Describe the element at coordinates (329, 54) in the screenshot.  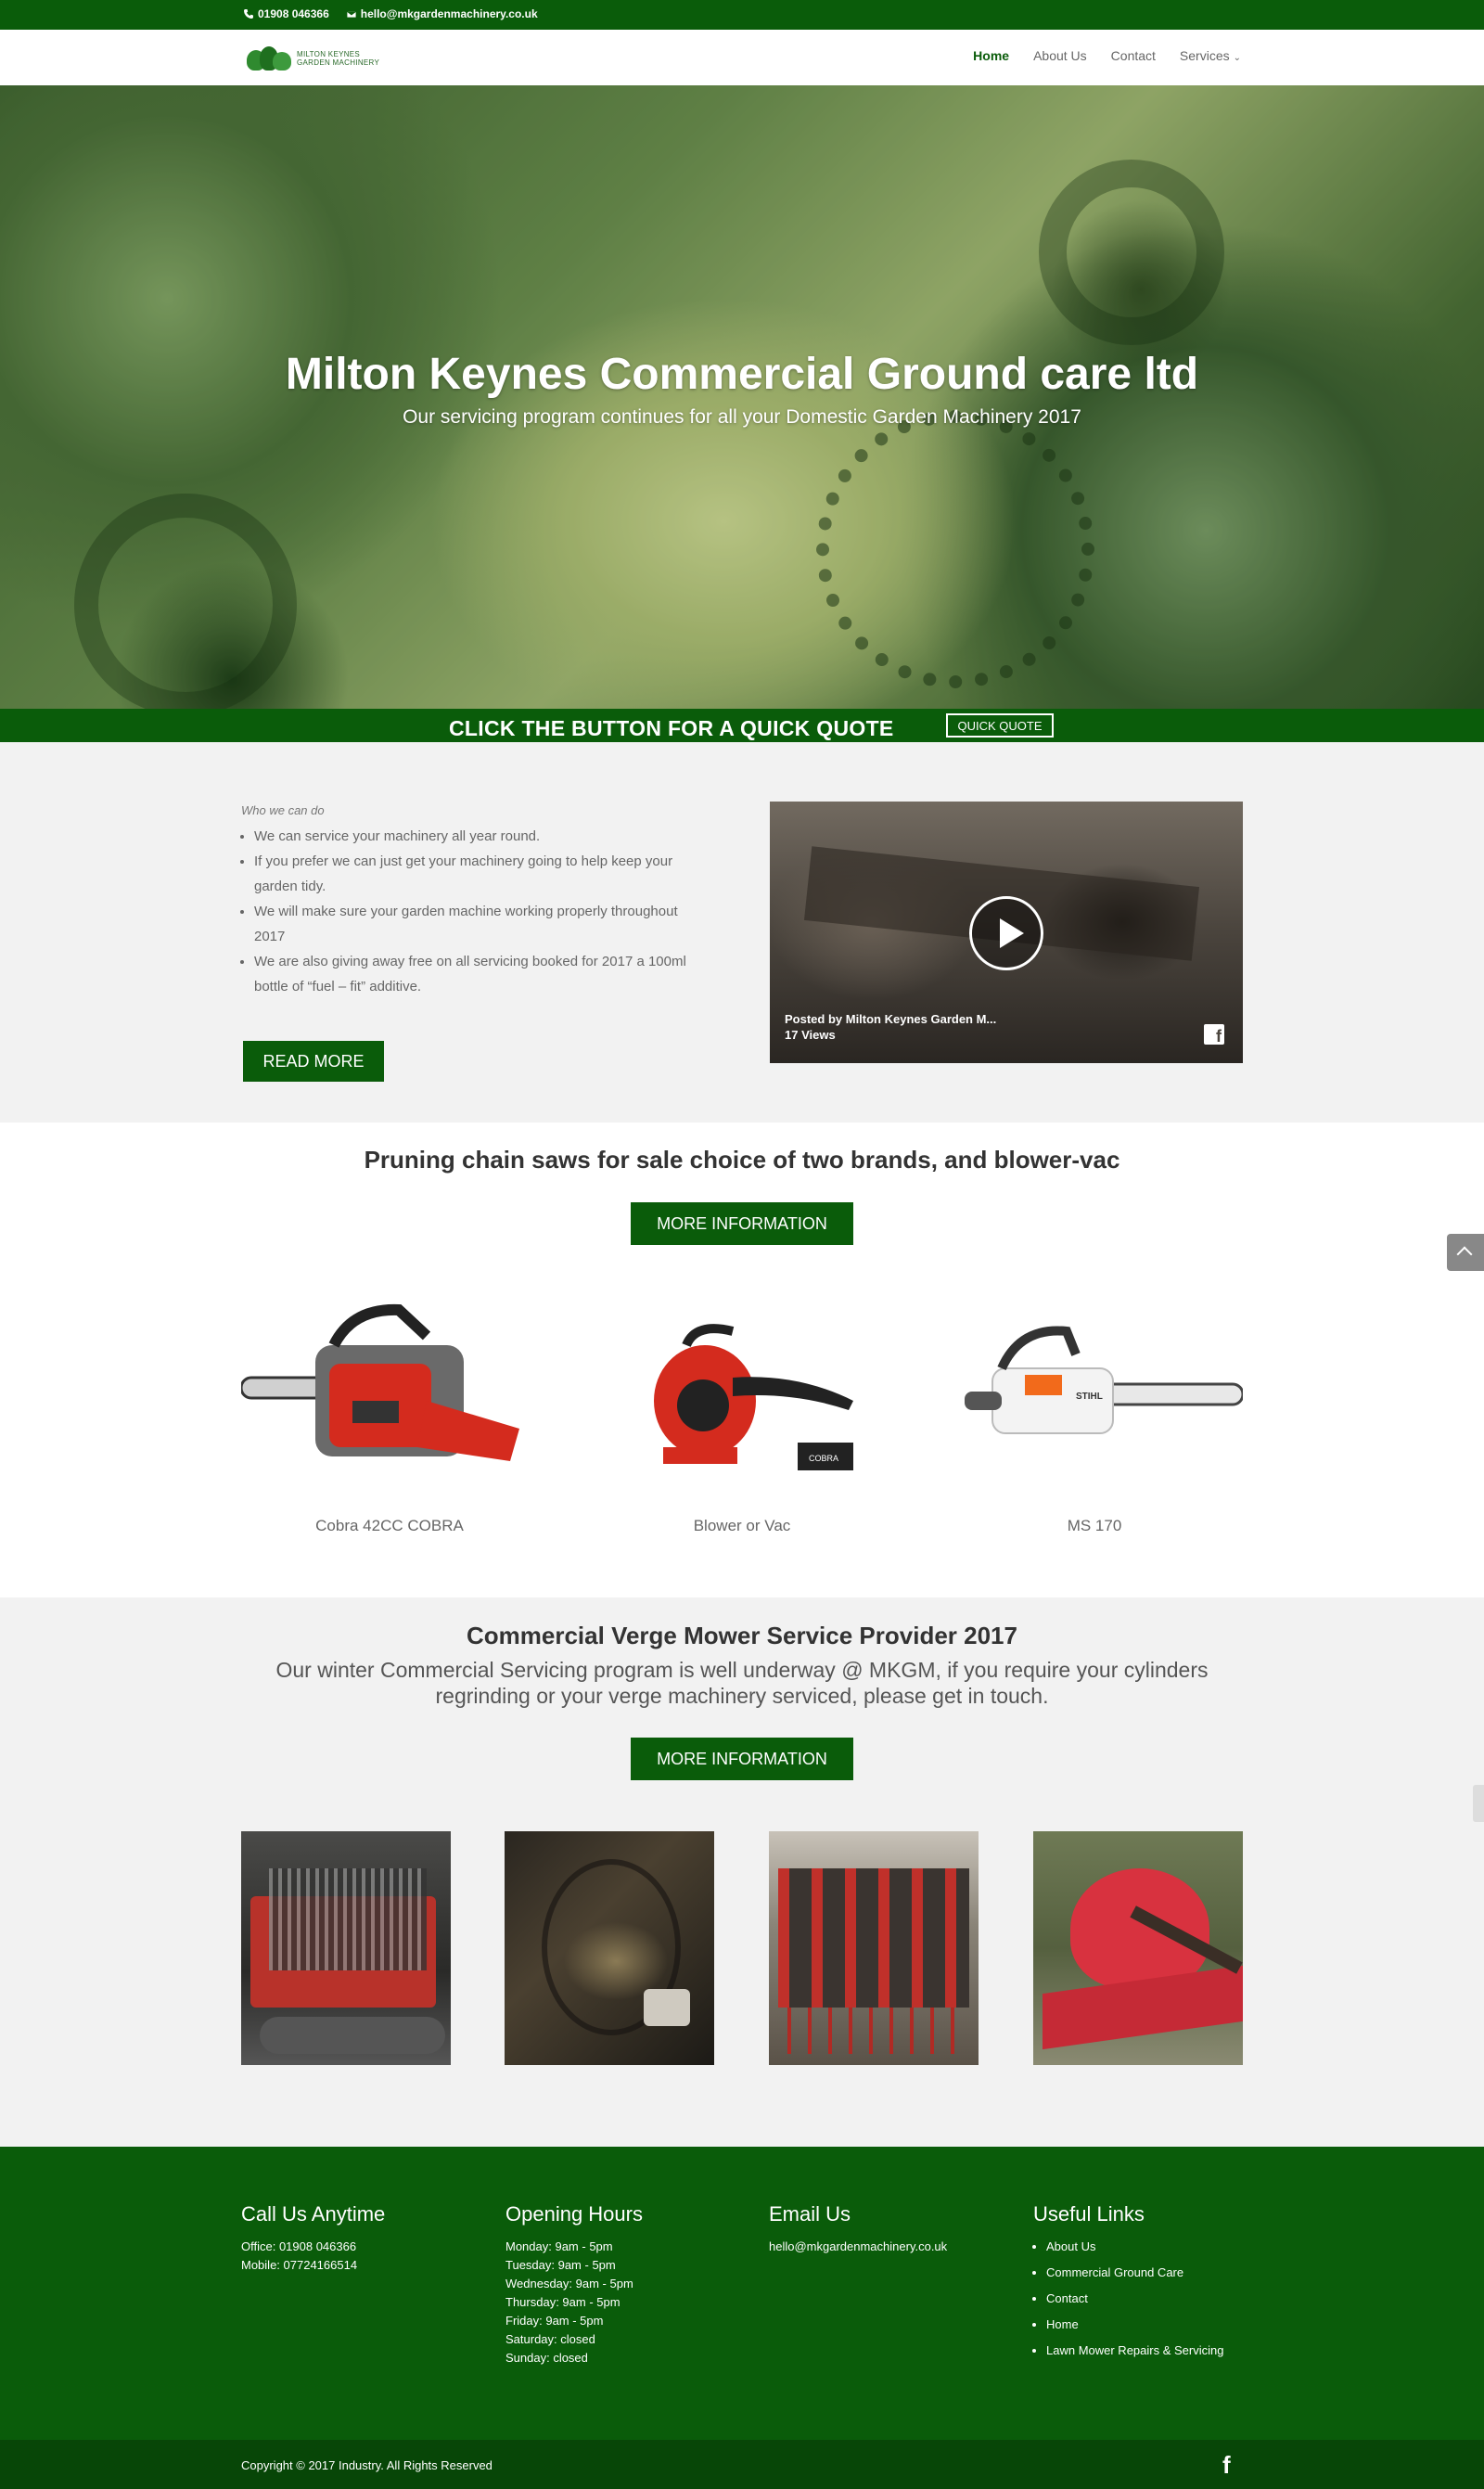
I see `logo-line-1: MILTON KEYNES` at that location.